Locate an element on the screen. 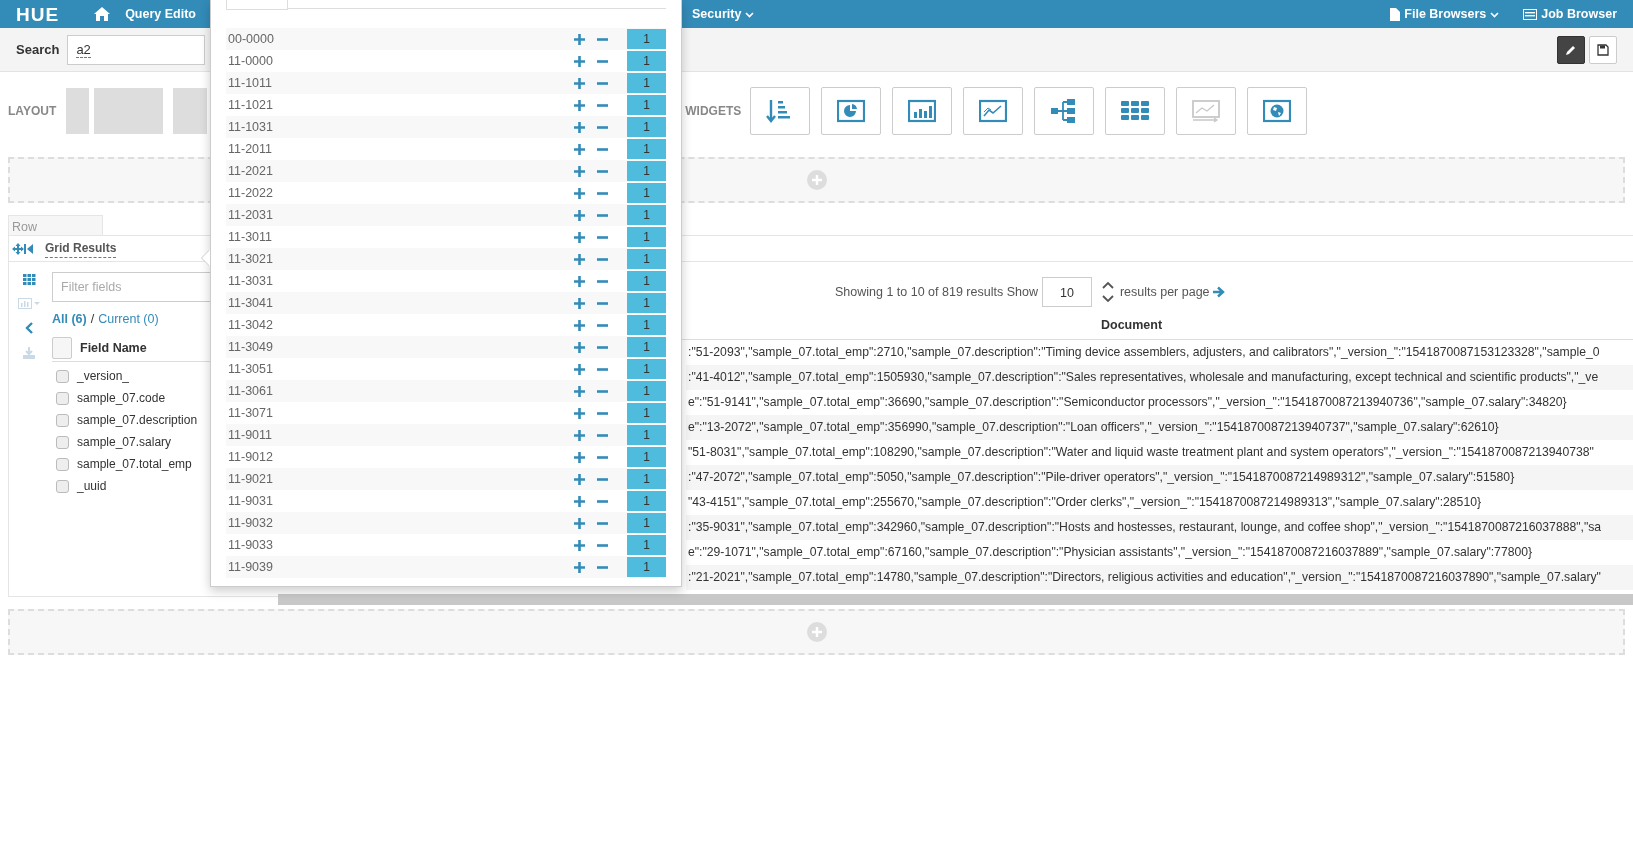 Image resolution: width=1633 pixels, height=848 pixels. facet-value: 11-2011 is located at coordinates (249, 149).